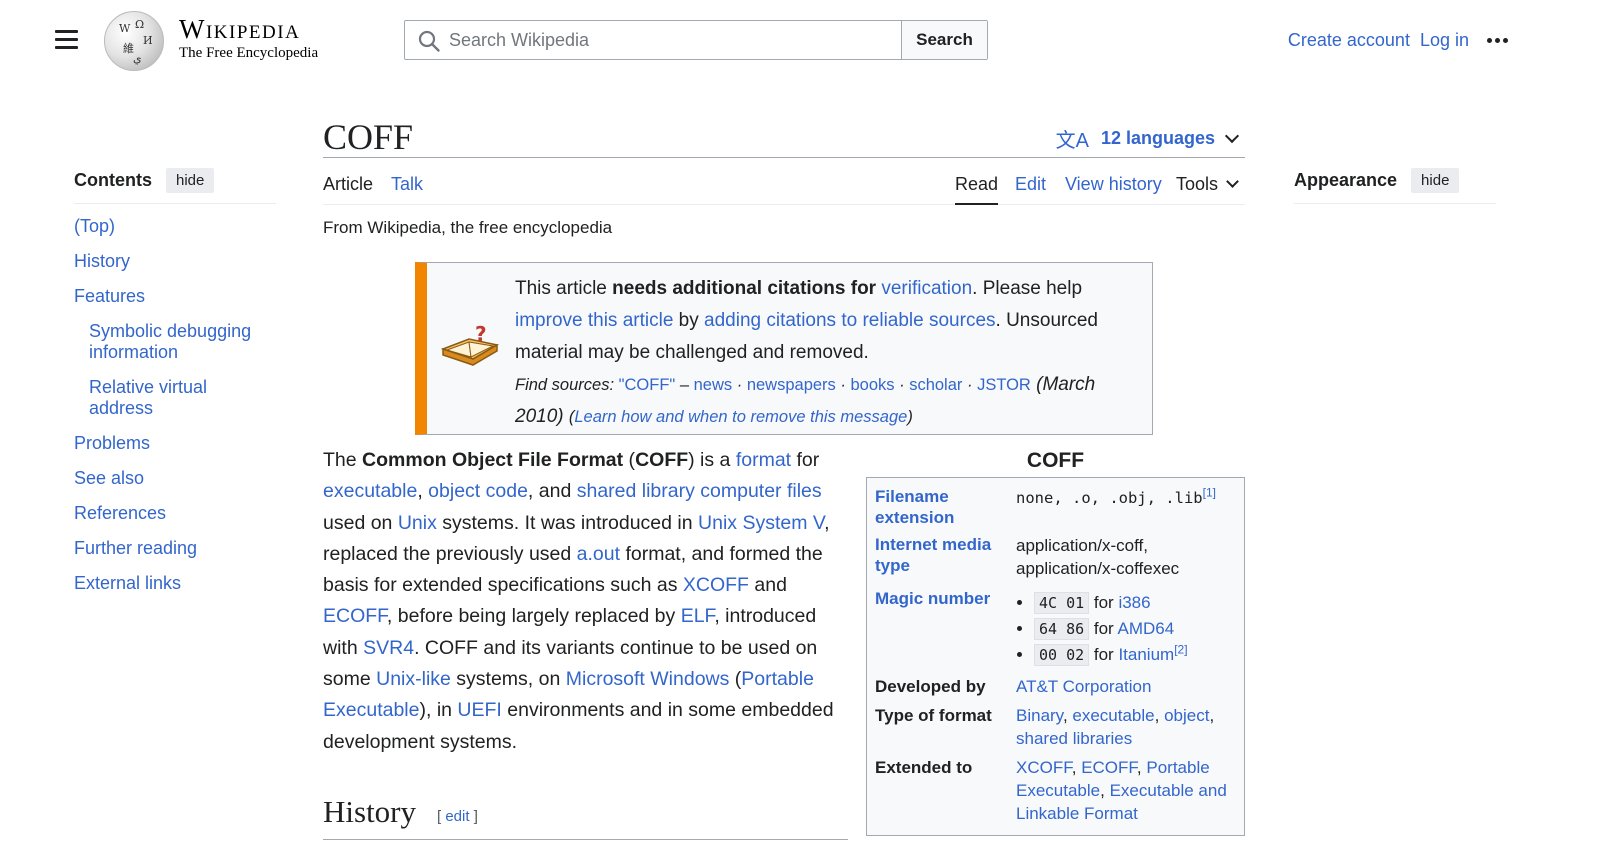 The width and height of the screenshot is (1600, 865). I want to click on xcoff-link: XCOFF, so click(716, 585).